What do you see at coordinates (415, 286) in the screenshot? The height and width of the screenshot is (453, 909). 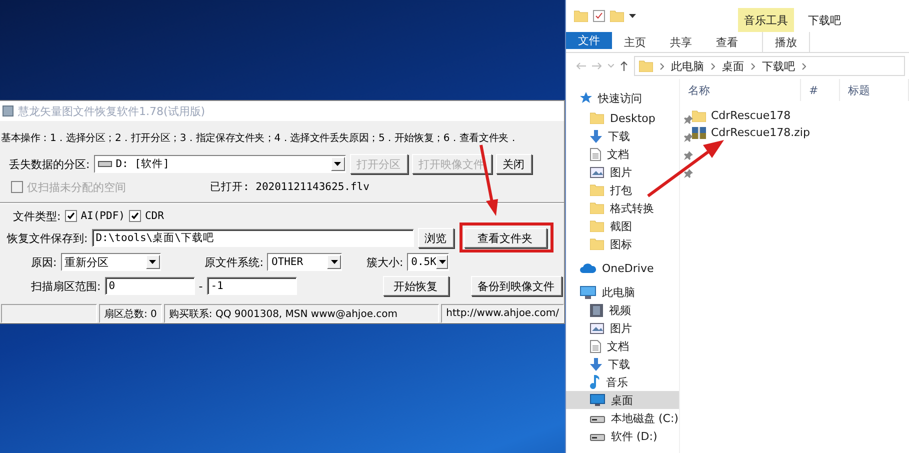 I see `start-recovery-button: 开始恢复` at bounding box center [415, 286].